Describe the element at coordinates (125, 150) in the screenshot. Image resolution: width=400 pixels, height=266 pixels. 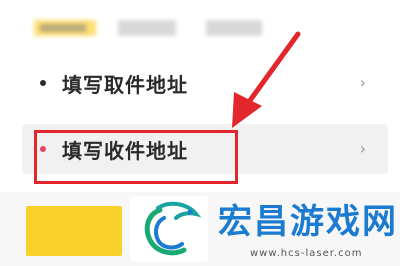
I see `delivery-address-label: 填写收件地址` at that location.